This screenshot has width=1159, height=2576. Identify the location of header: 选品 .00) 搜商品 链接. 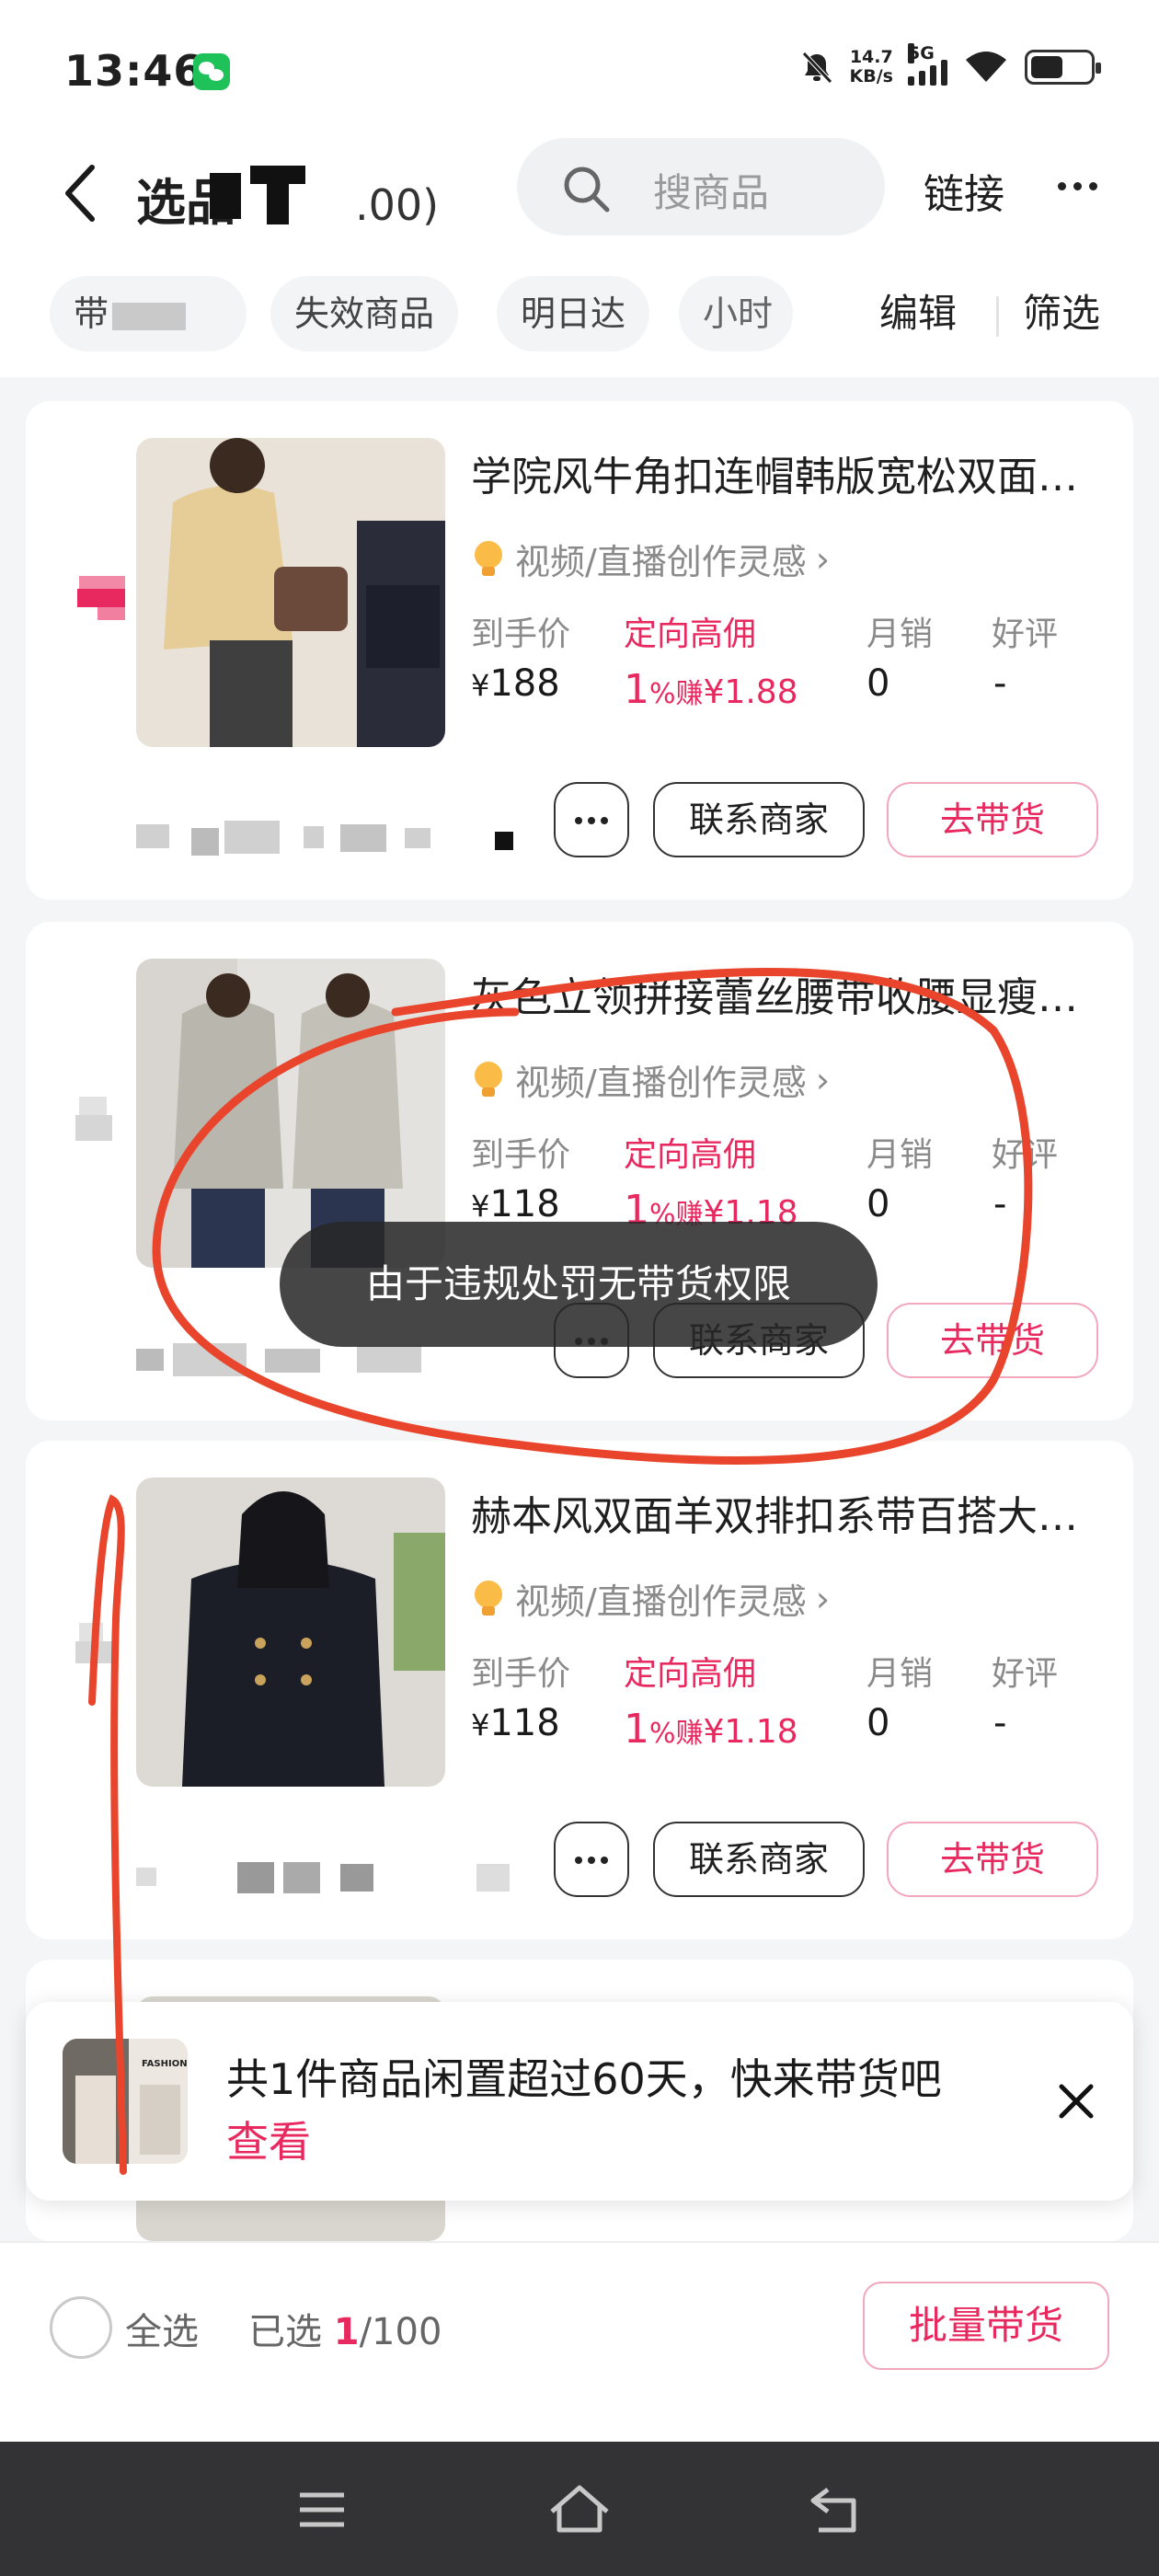
(579, 198).